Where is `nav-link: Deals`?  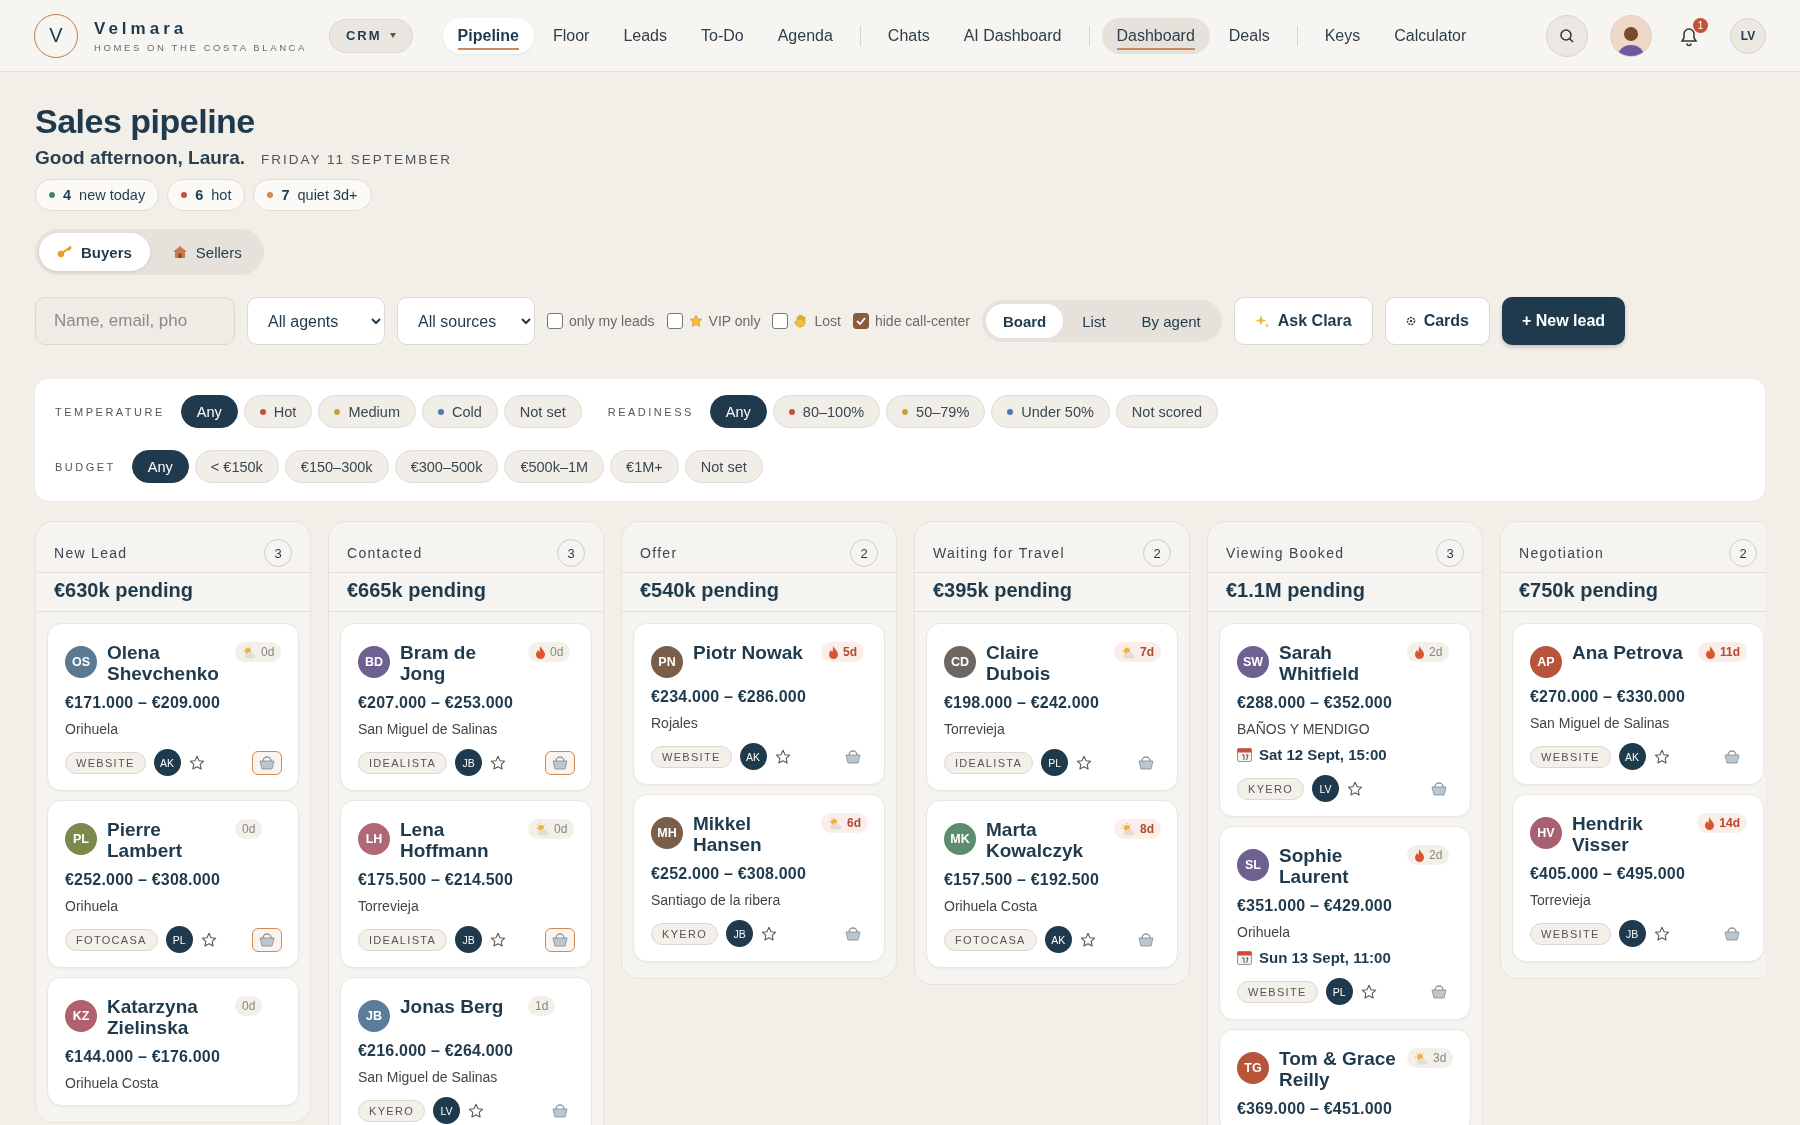
nav-link: Deals is located at coordinates (1249, 35).